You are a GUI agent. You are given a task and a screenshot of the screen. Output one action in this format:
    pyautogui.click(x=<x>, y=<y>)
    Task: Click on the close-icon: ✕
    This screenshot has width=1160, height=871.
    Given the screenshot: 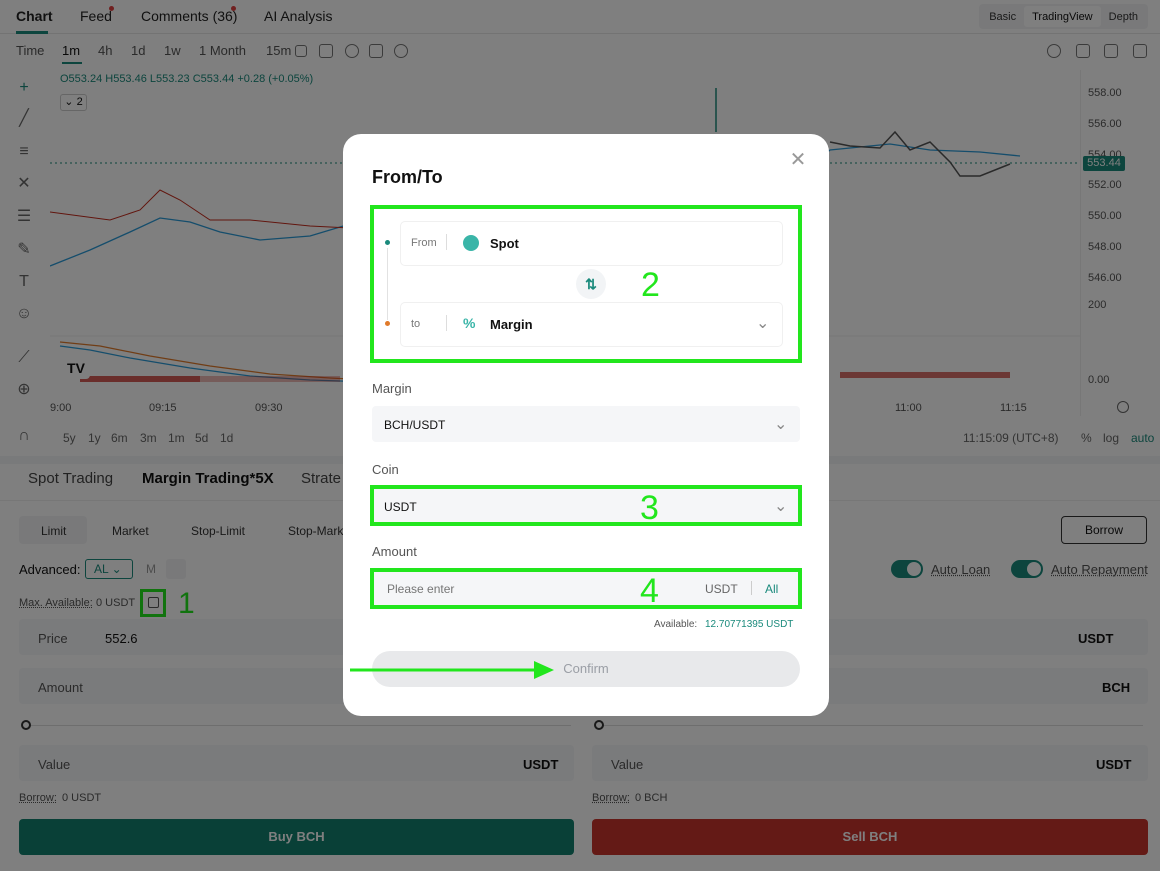 What is the action you would take?
    pyautogui.click(x=798, y=160)
    